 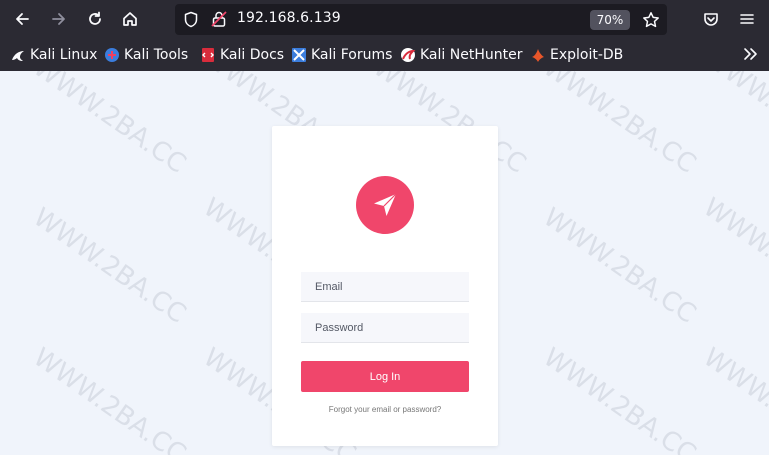 I want to click on kali-docs-icon, so click(x=208, y=55).